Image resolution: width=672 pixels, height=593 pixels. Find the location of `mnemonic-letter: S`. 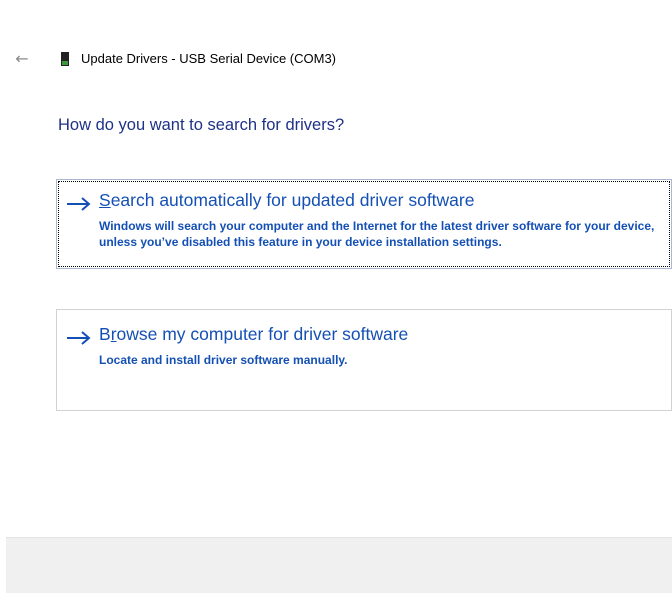

mnemonic-letter: S is located at coordinates (105, 200).